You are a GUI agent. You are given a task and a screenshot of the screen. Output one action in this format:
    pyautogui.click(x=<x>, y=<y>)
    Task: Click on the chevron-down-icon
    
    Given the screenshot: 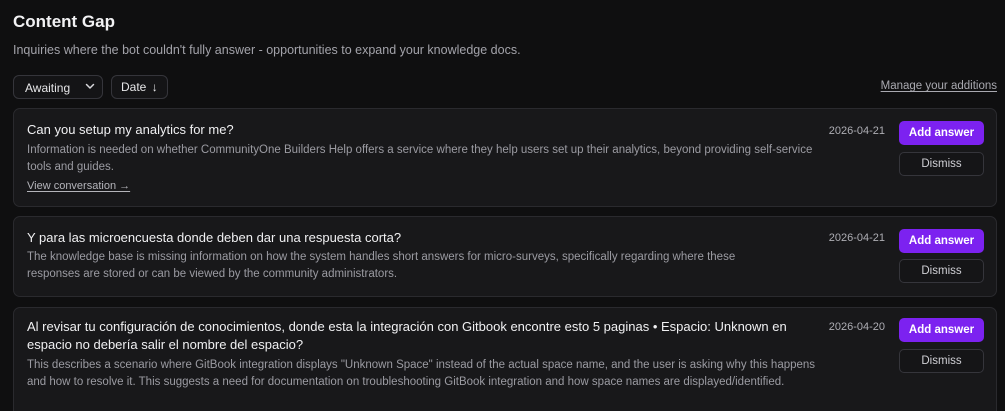 What is the action you would take?
    pyautogui.click(x=90, y=86)
    